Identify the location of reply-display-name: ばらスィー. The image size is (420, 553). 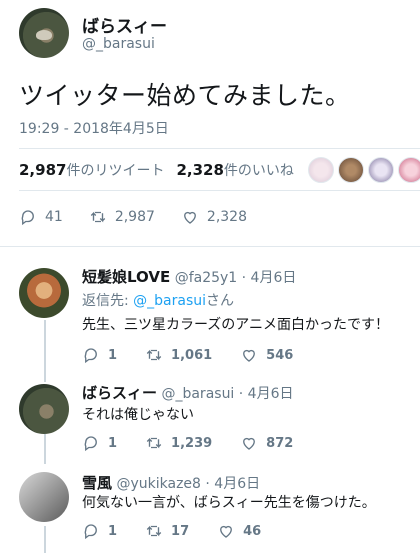
(119, 393).